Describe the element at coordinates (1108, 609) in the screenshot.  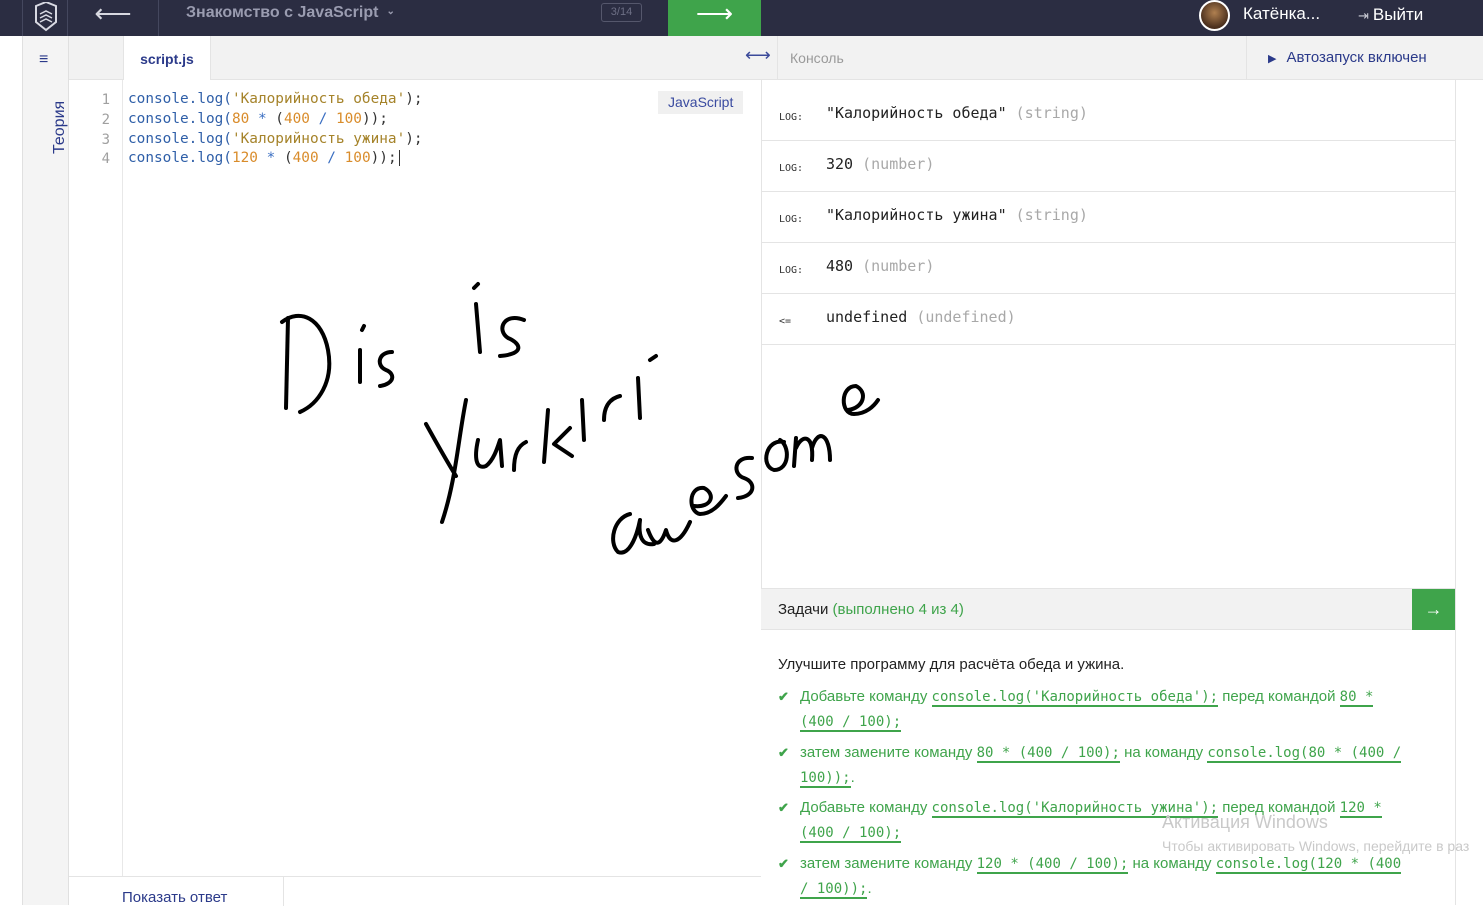
I see `tasks-header: Задачи (выполнено 4 из 4) →` at that location.